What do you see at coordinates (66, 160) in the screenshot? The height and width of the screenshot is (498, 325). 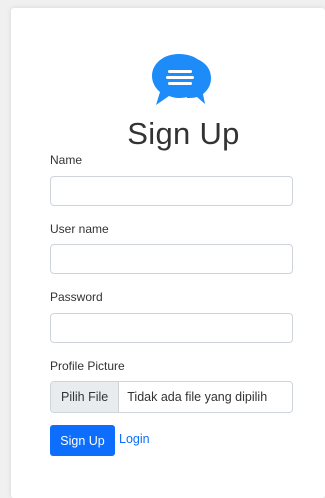 I see `name-label: Name` at bounding box center [66, 160].